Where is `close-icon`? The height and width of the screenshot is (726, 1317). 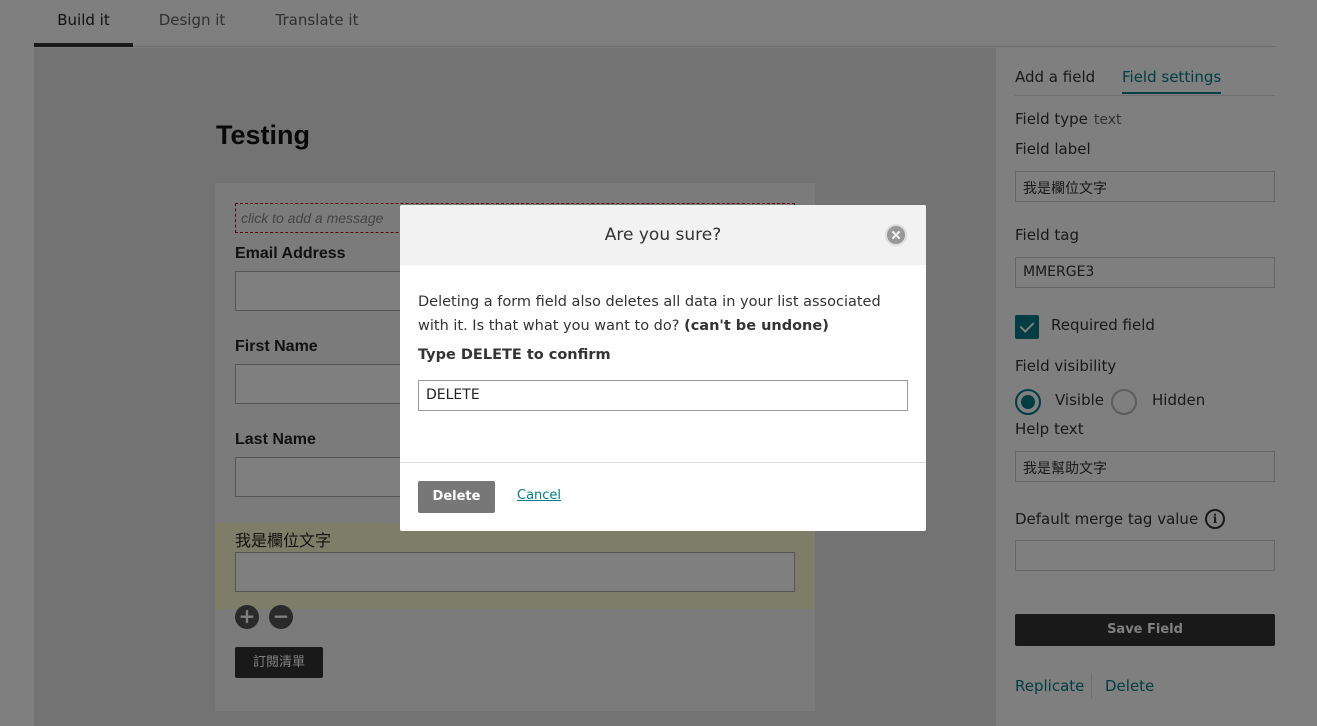
close-icon is located at coordinates (896, 235).